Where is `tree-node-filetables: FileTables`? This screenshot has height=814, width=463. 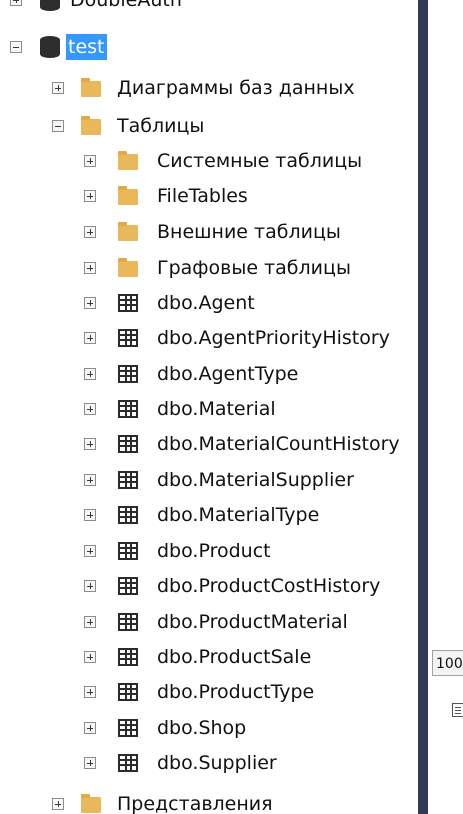 tree-node-filetables: FileTables is located at coordinates (209, 196).